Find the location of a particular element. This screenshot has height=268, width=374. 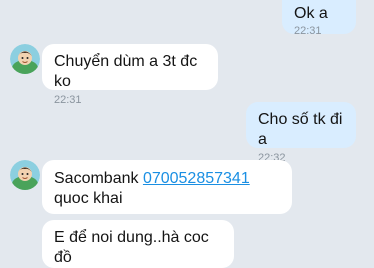

message-text: Sacombank 070052857341 quoc khai is located at coordinates (167, 189).